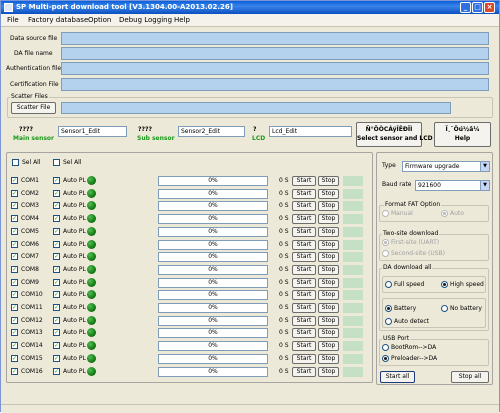 This screenshot has height=413, width=500. I want to click on scatter-file-field, so click(256, 108).